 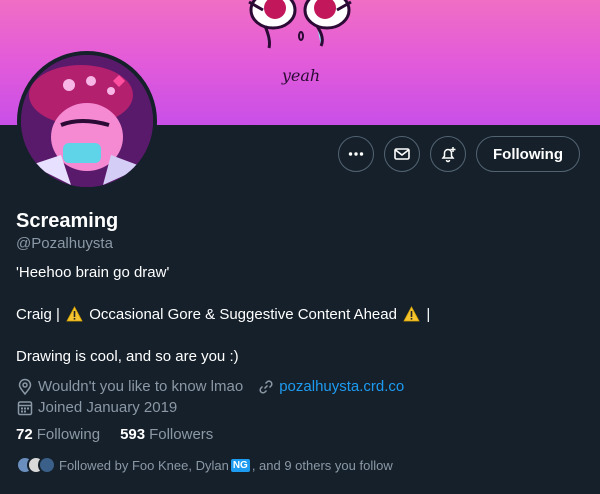 I want to click on website-item: pozalhuysta.crd.co, so click(x=330, y=387).